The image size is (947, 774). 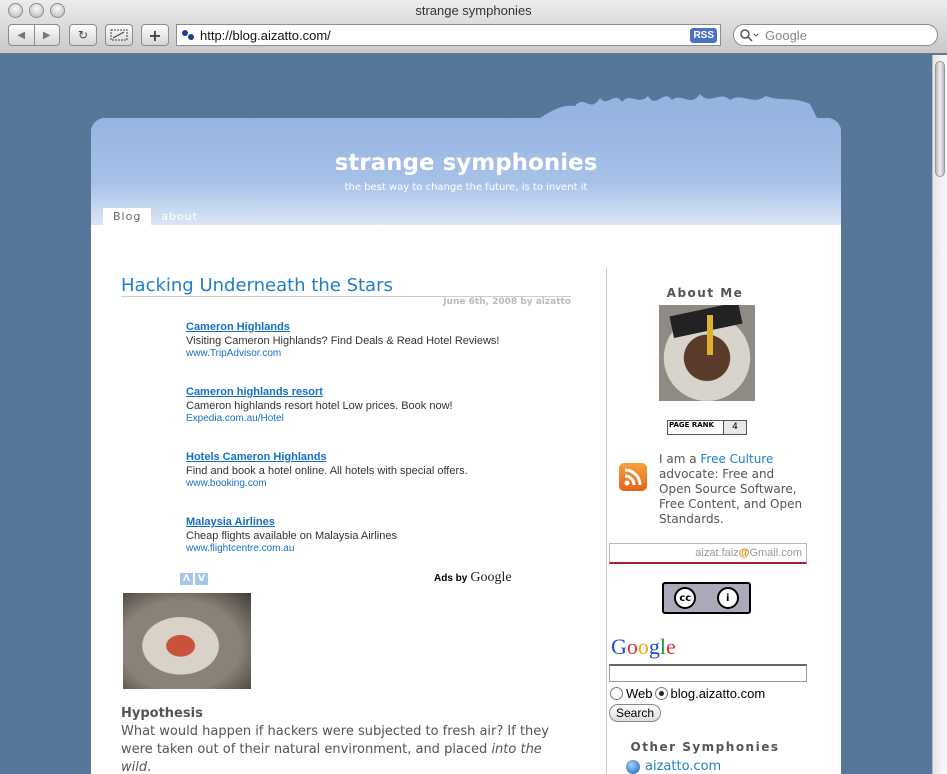 What do you see at coordinates (939, 414) in the screenshot?
I see `vertical-scrollbar` at bounding box center [939, 414].